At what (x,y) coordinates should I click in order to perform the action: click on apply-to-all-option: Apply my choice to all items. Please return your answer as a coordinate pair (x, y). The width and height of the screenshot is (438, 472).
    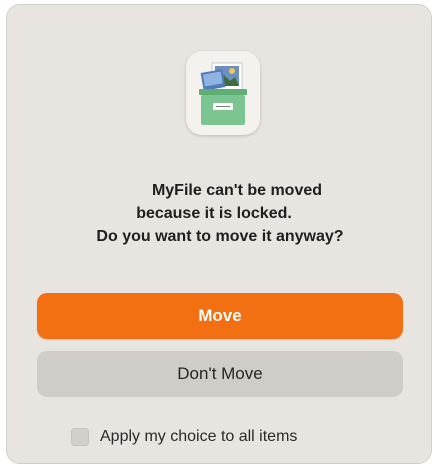
    Looking at the image, I should click on (184, 437).